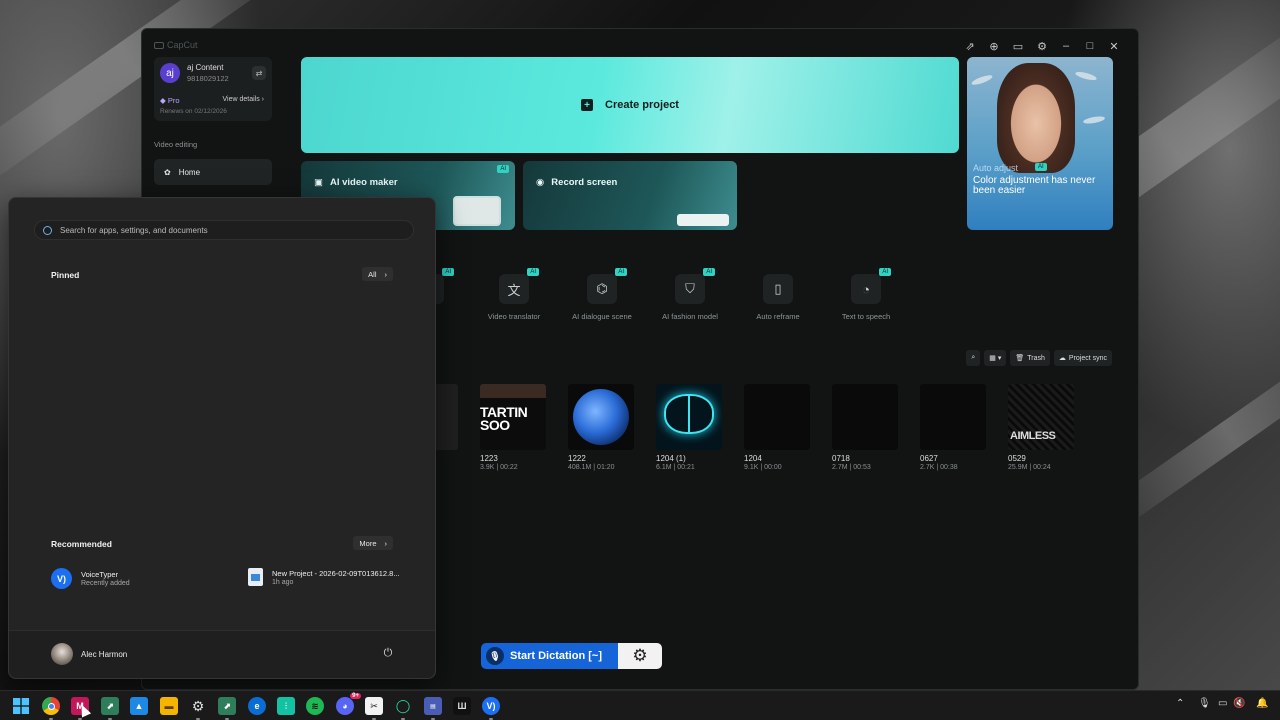 The image size is (1280, 720). I want to click on renew-date: Renews on 02/12/2026, so click(193, 111).